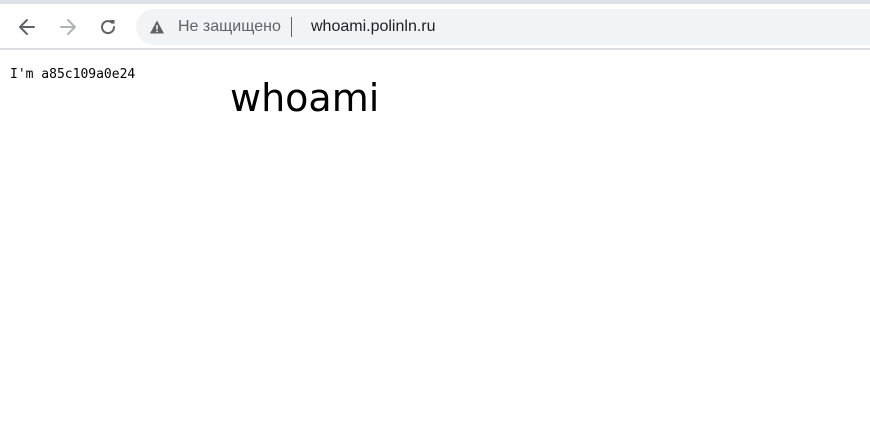  I want to click on hostname-line: I'm a85c109a0e24, so click(73, 74).